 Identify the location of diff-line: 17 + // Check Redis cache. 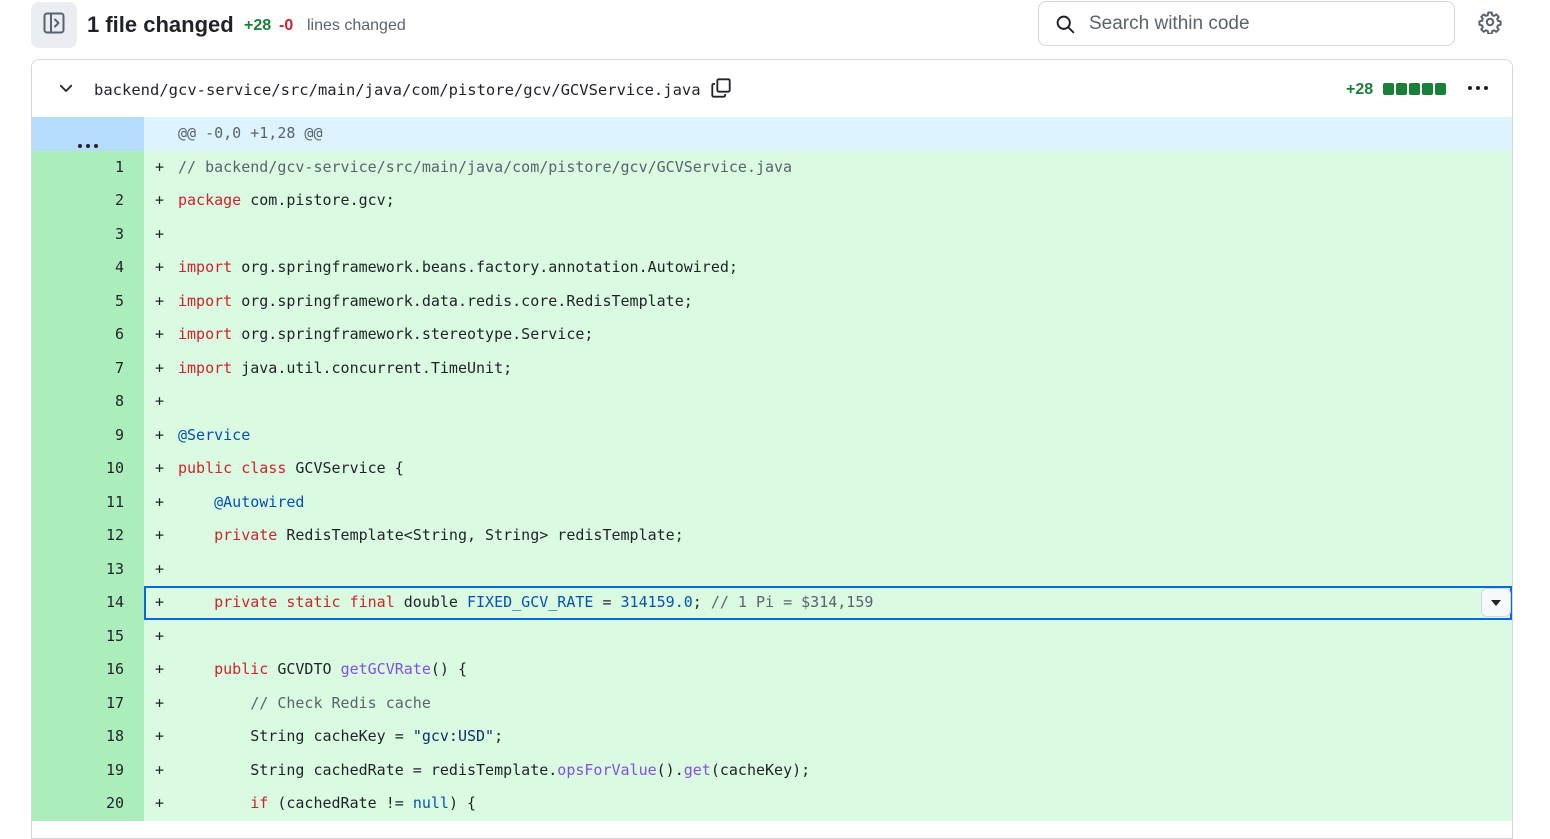
(772, 703).